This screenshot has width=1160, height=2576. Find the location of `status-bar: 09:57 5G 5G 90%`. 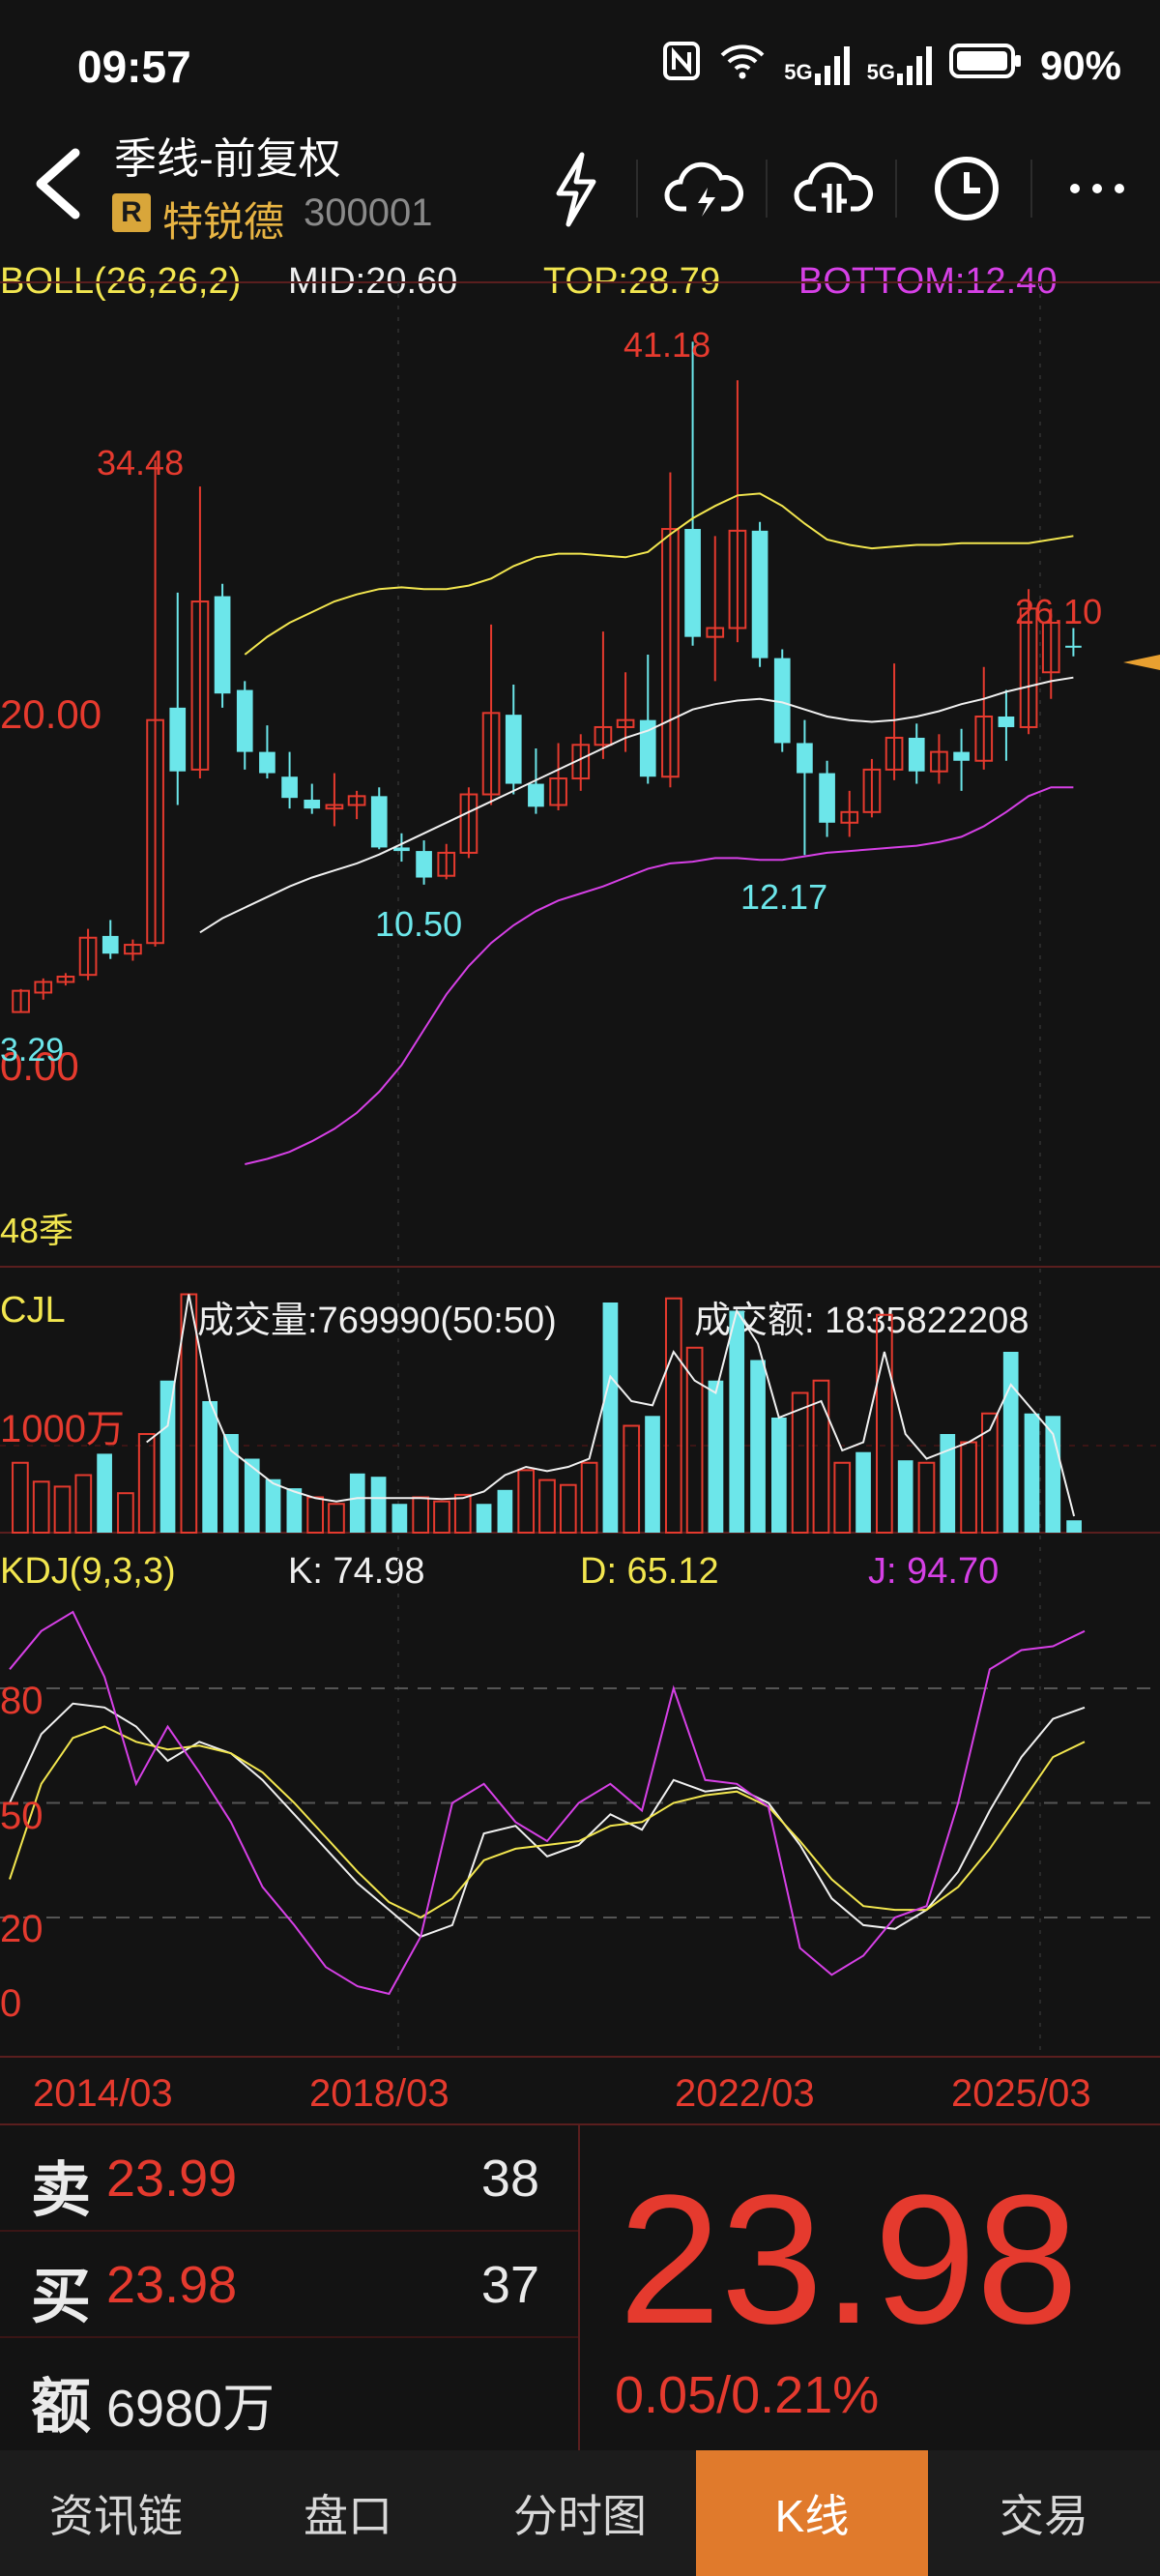

status-bar: 09:57 5G 5G 90% is located at coordinates (580, 67).